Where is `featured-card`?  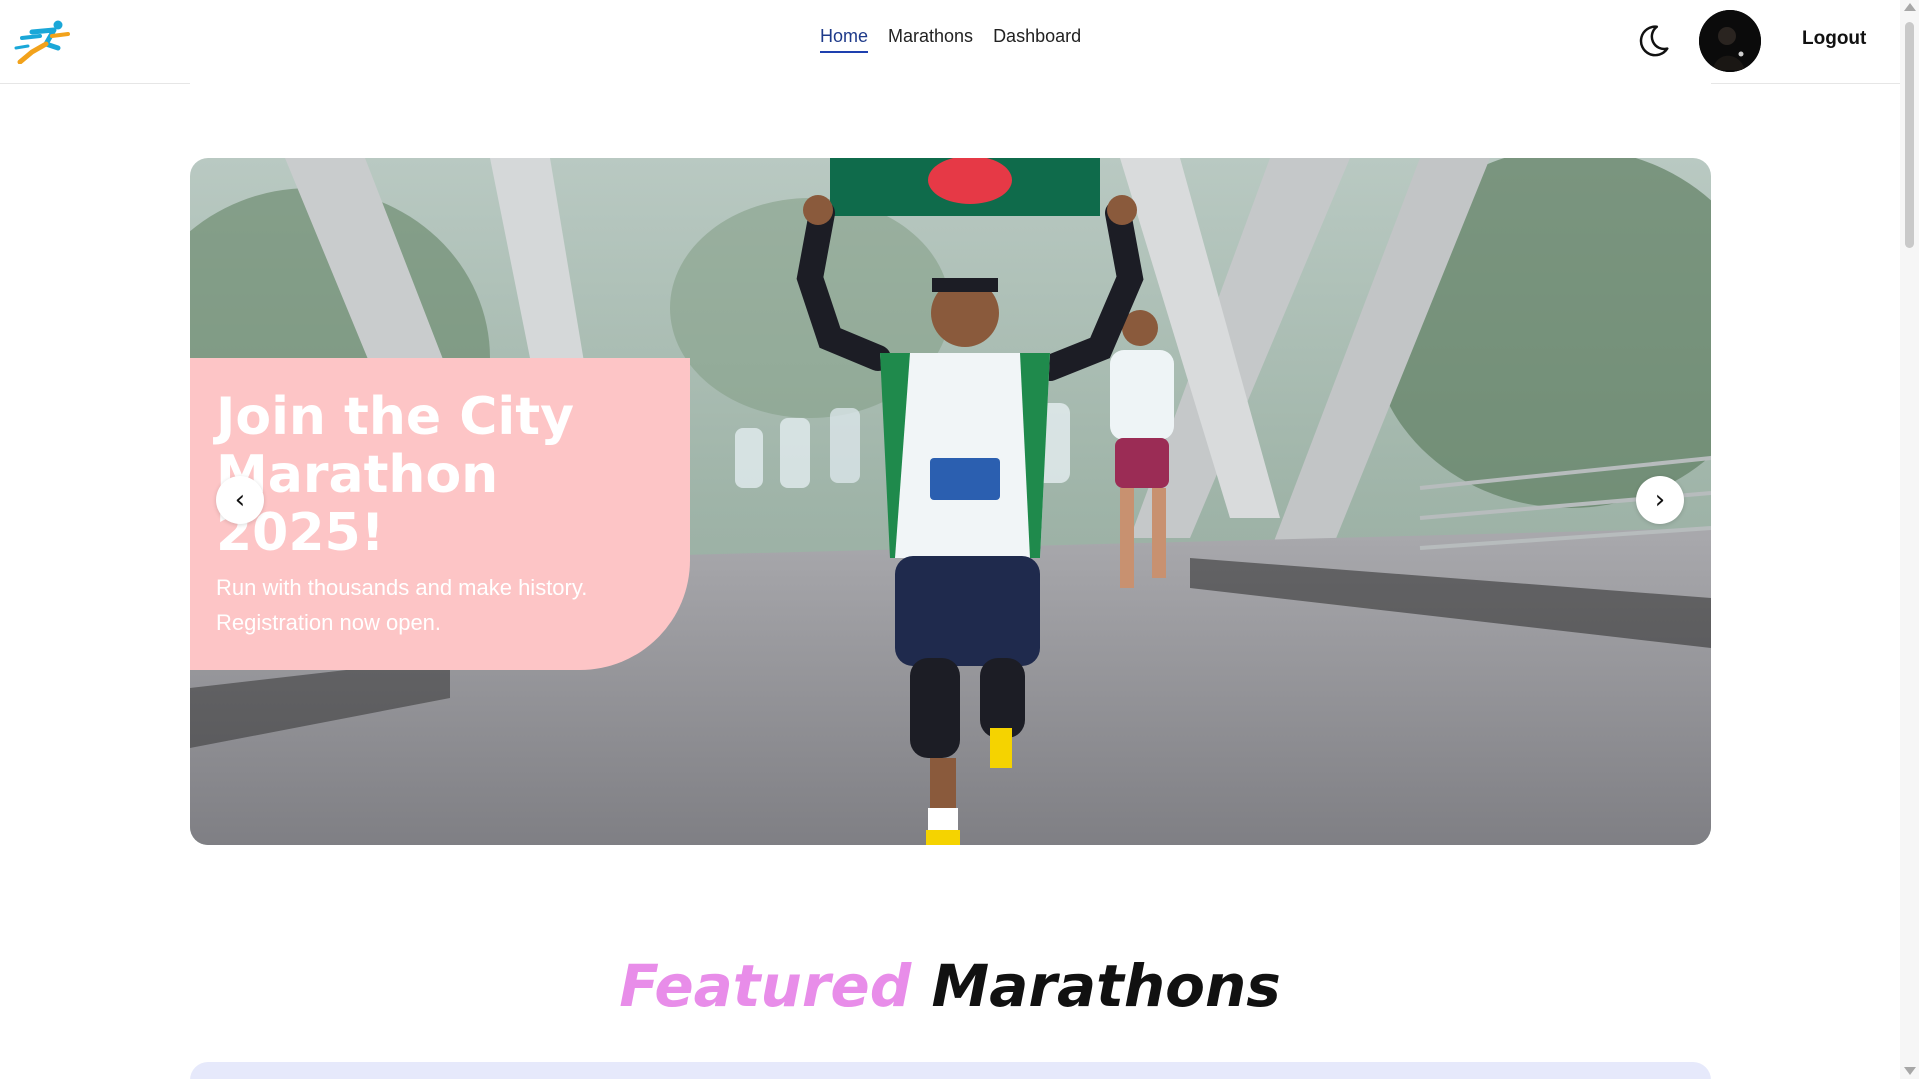
featured-card is located at coordinates (950, 1070).